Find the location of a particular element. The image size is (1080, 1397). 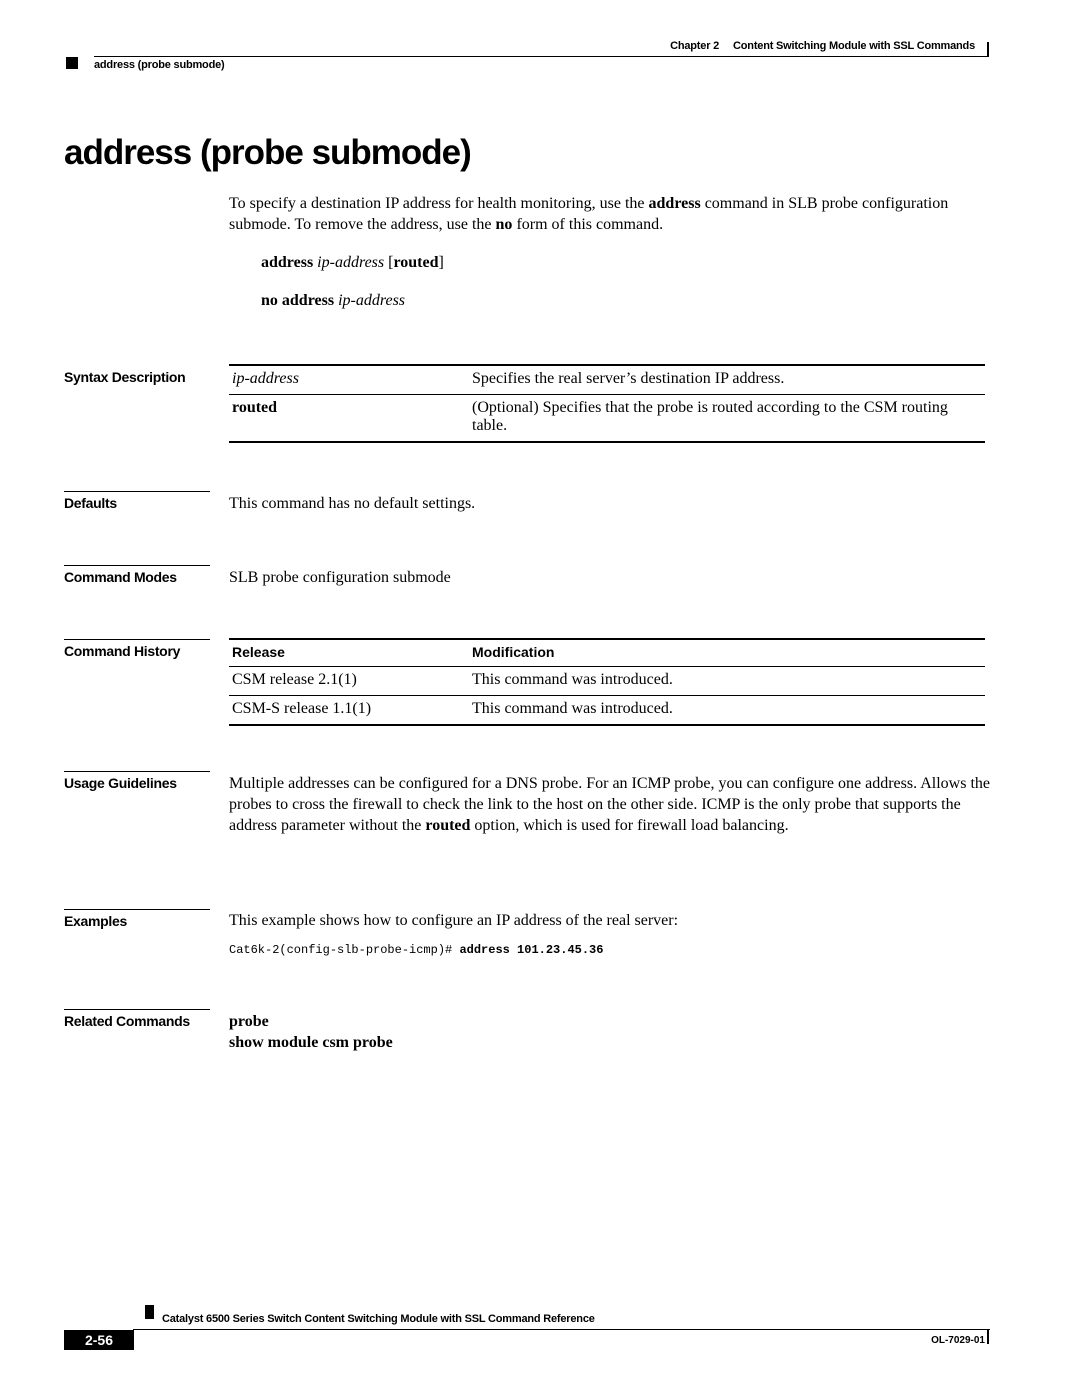

footer-marker is located at coordinates (149, 1312).